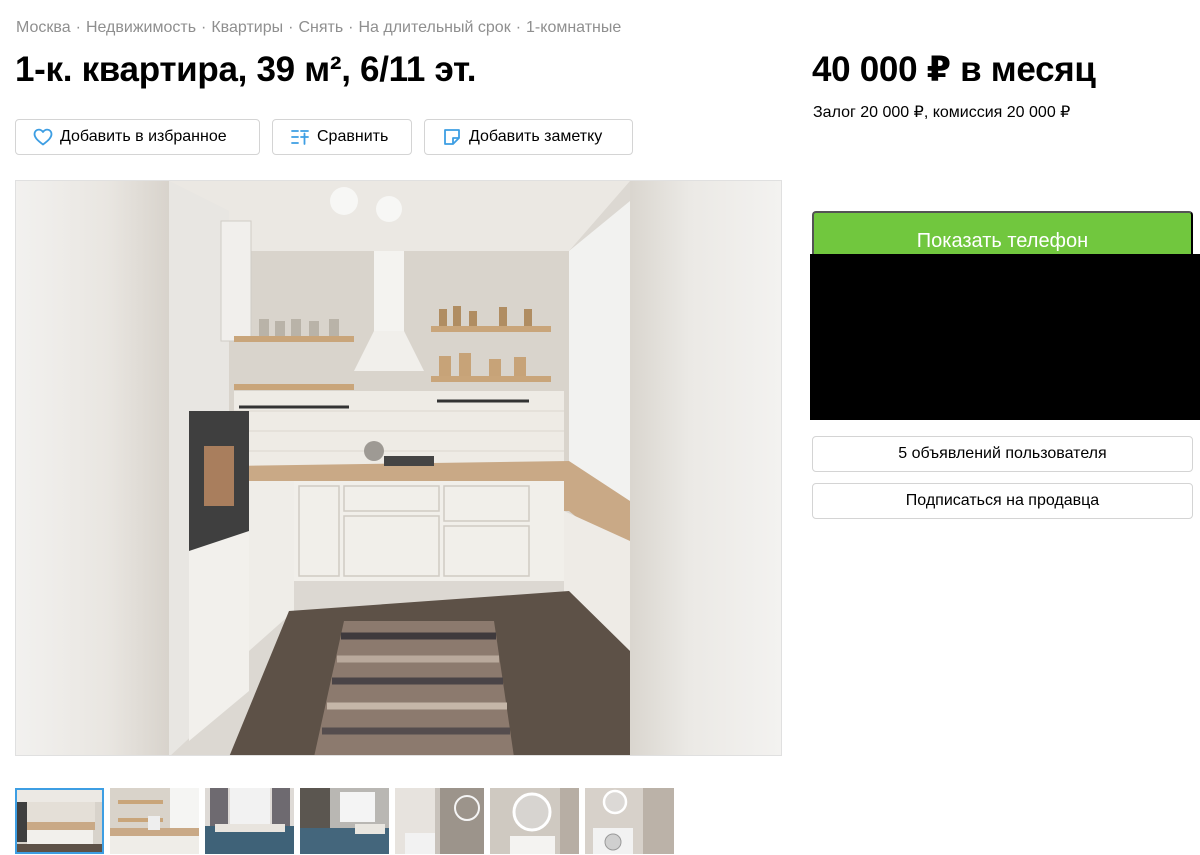 The width and height of the screenshot is (1200, 855). I want to click on subscribe-seller-button: Подписаться на продавца, so click(1002, 501).